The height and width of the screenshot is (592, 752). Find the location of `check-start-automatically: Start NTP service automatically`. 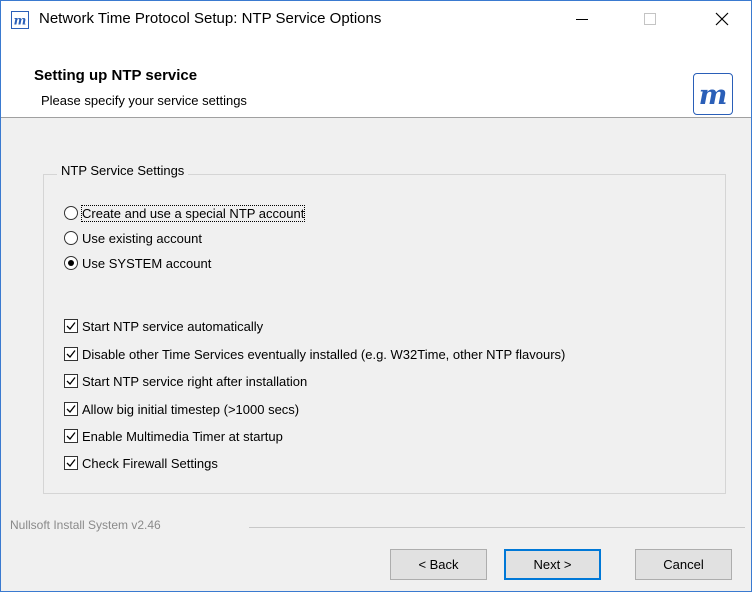

check-start-automatically: Start NTP service automatically is located at coordinates (163, 326).